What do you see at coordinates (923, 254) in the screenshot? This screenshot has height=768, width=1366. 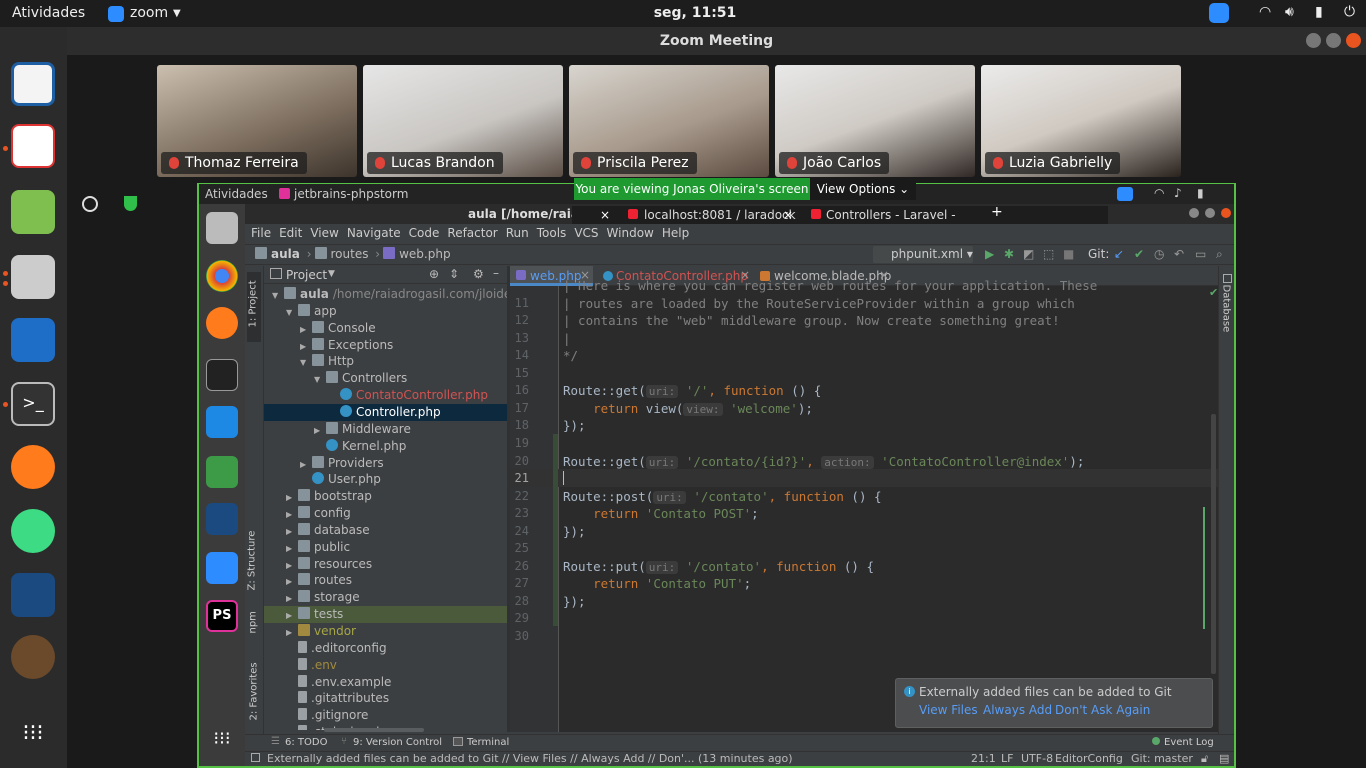 I see `run-config-select: phpunit.xml ▾` at bounding box center [923, 254].